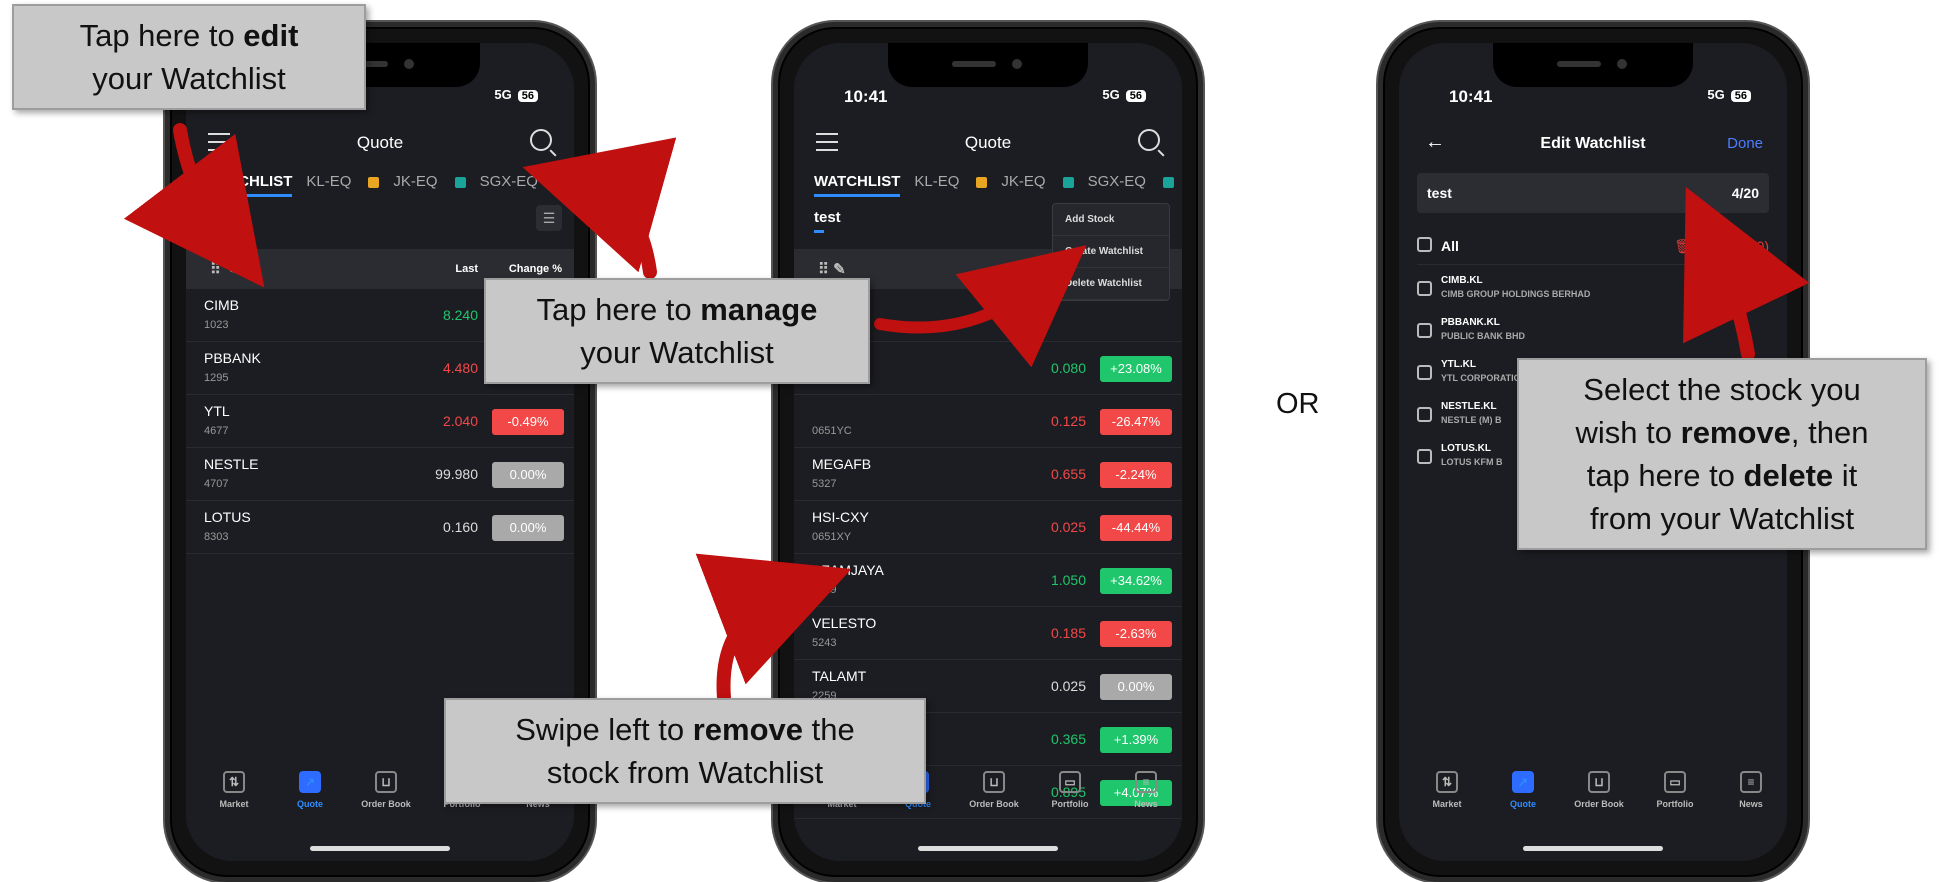 This screenshot has height=882, width=1944. I want to click on callout-manage: Tap here to manage your Watchlist, so click(677, 331).